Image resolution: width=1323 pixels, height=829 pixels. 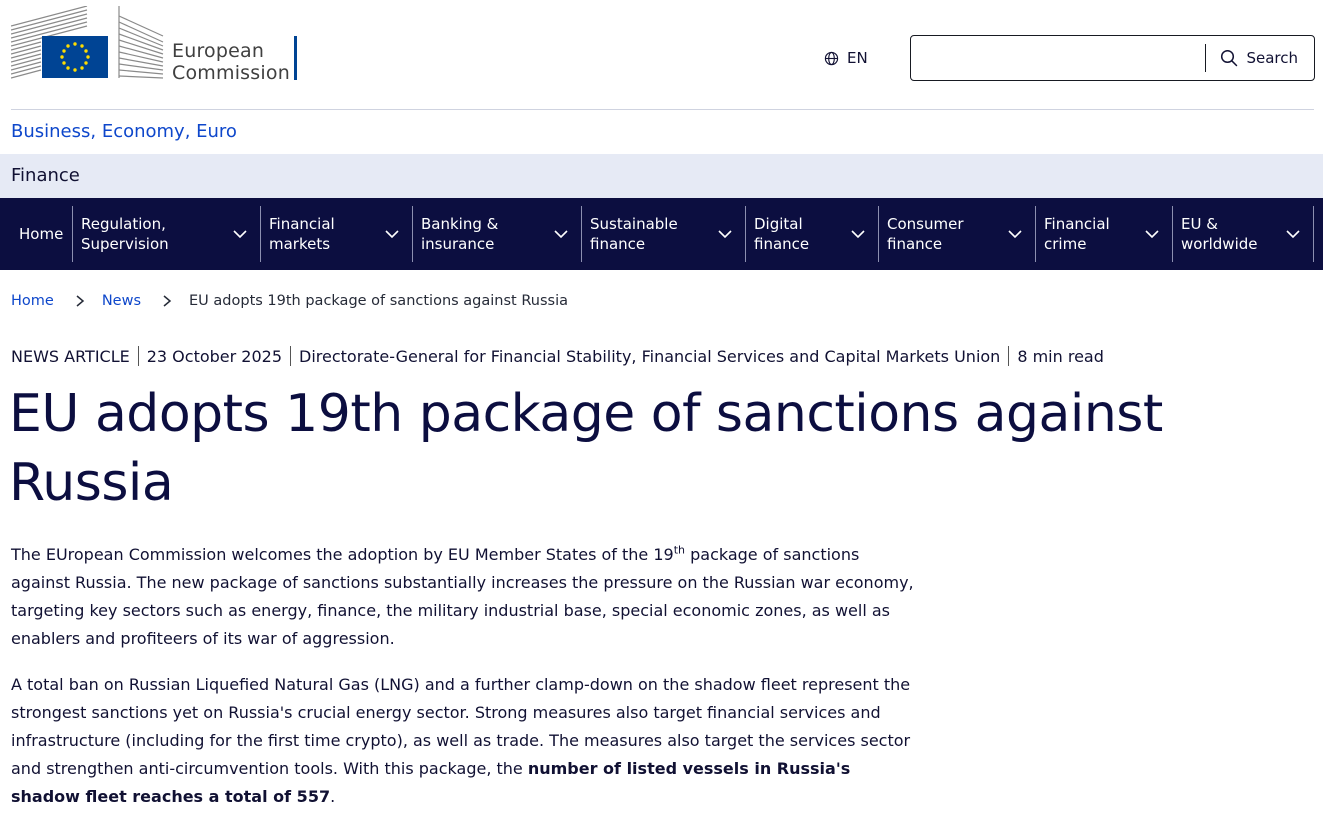 What do you see at coordinates (857, 58) in the screenshot?
I see `language-code: EN` at bounding box center [857, 58].